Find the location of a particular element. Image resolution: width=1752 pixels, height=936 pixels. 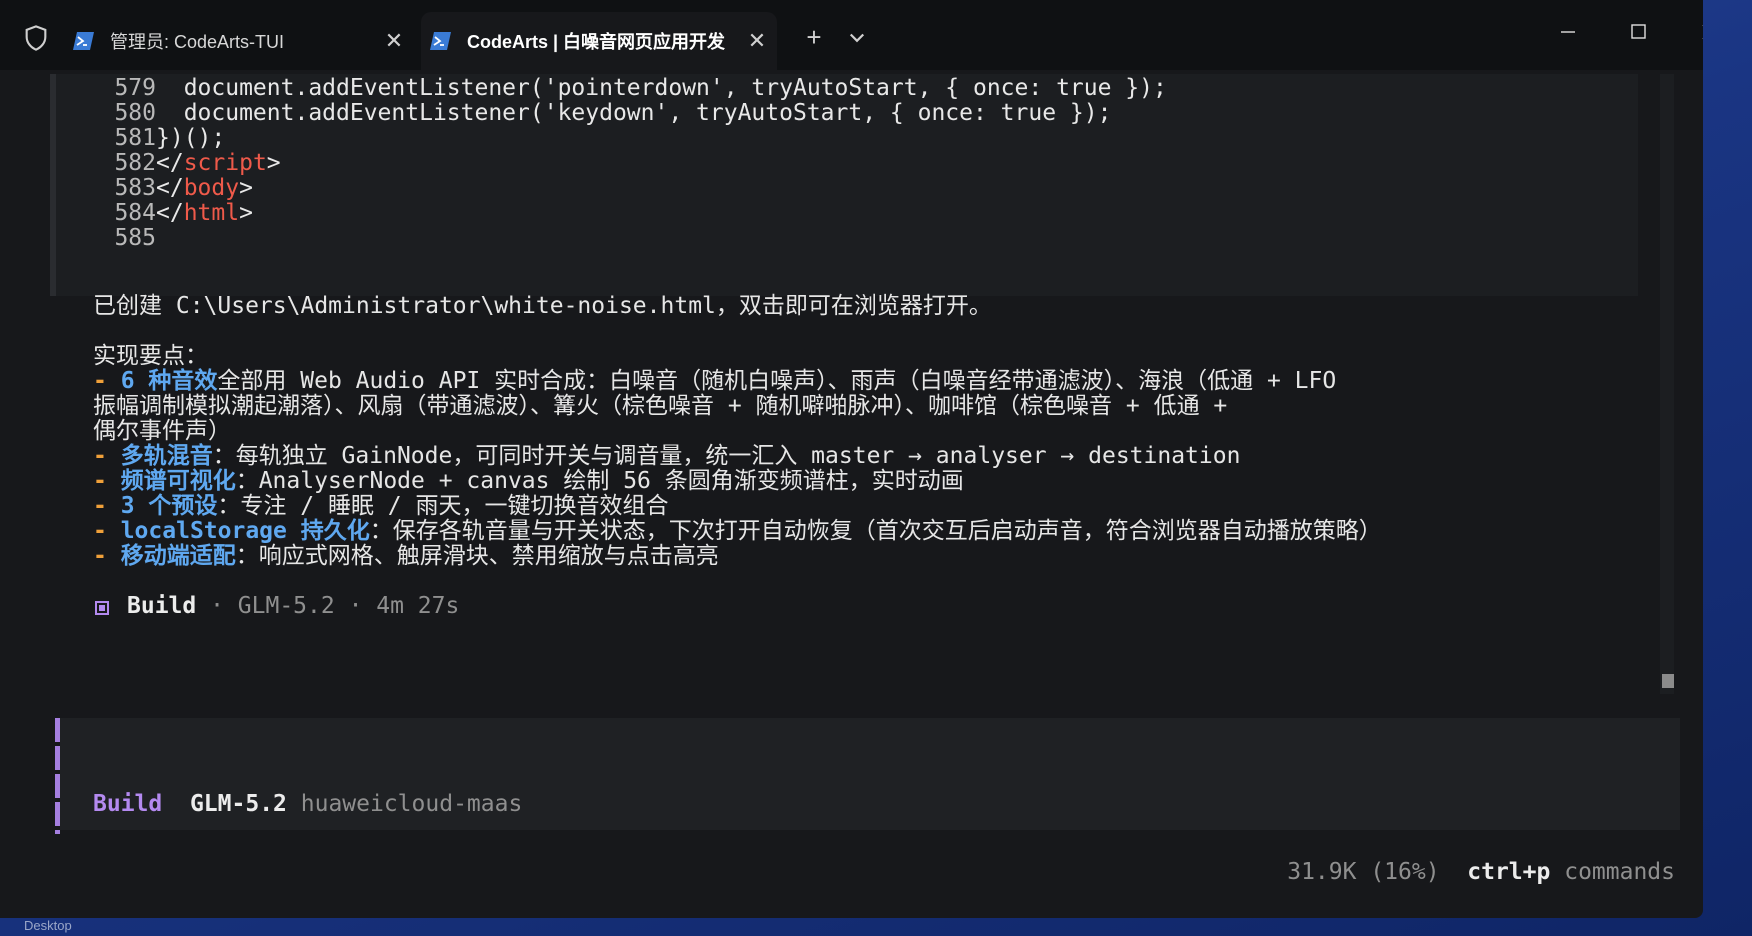

maximize-icon is located at coordinates (1638, 32).